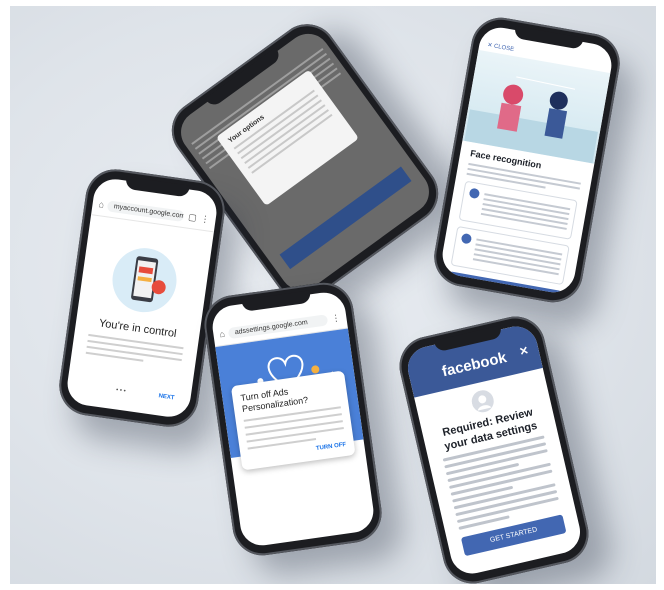  I want to click on pager-bar: • • • NEXT, so click(129, 391).